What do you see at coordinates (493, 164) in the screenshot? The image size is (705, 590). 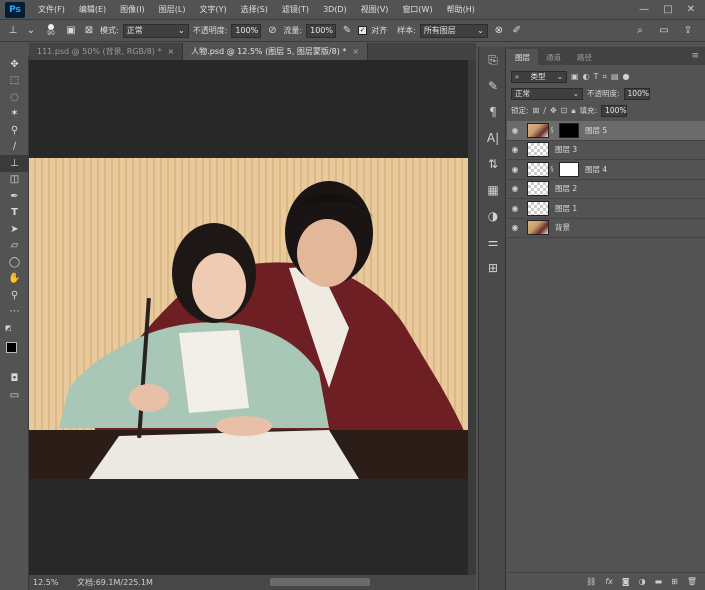 I see `clone-source-icon: ⇅` at bounding box center [493, 164].